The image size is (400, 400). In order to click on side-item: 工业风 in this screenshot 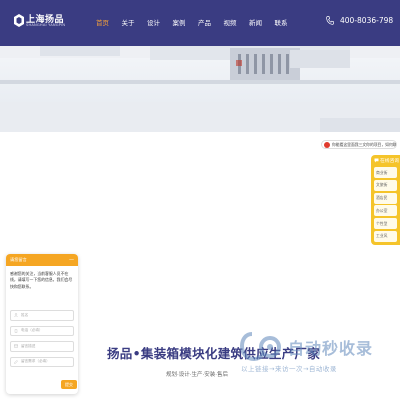, I will do `click(385, 236)`.